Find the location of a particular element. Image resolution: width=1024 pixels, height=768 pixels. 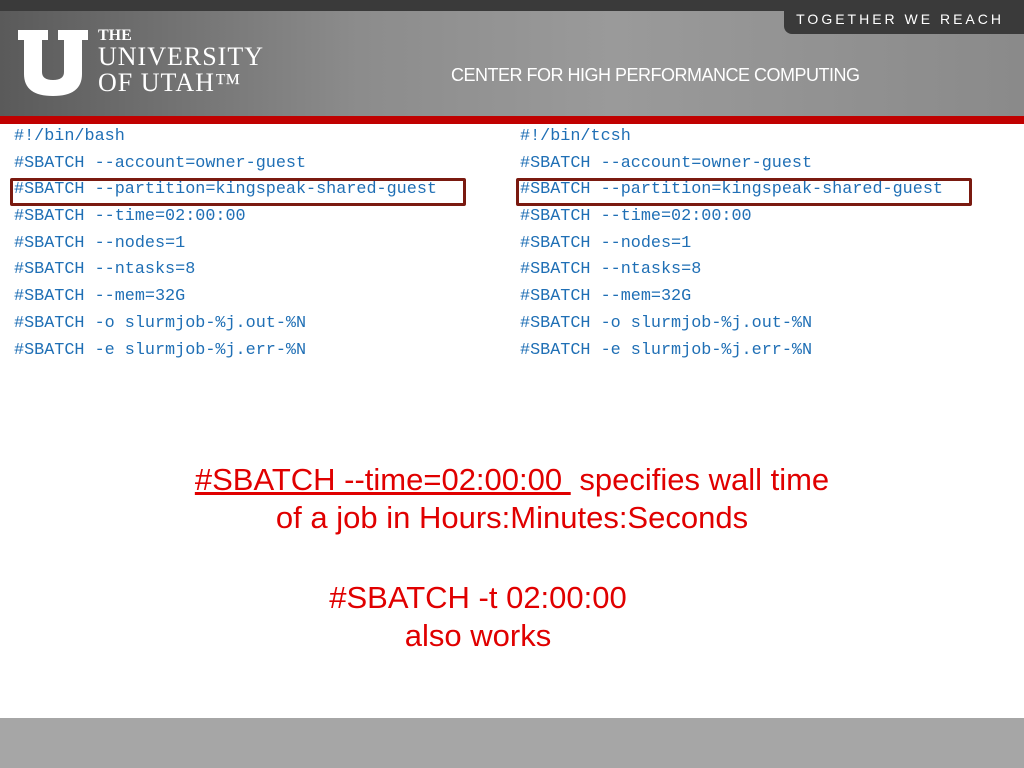

tagline-box: TOGETHER WE REACH is located at coordinates (904, 17).